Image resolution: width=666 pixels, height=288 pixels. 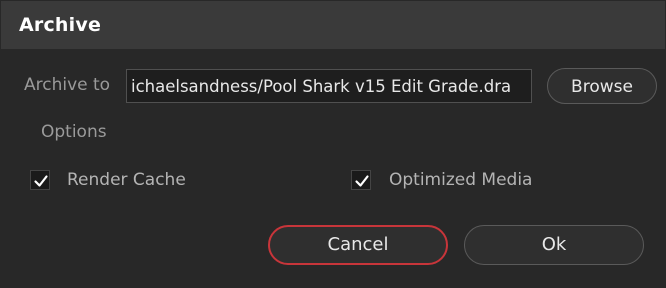 I want to click on cancel-button: Cancel, so click(x=358, y=245).